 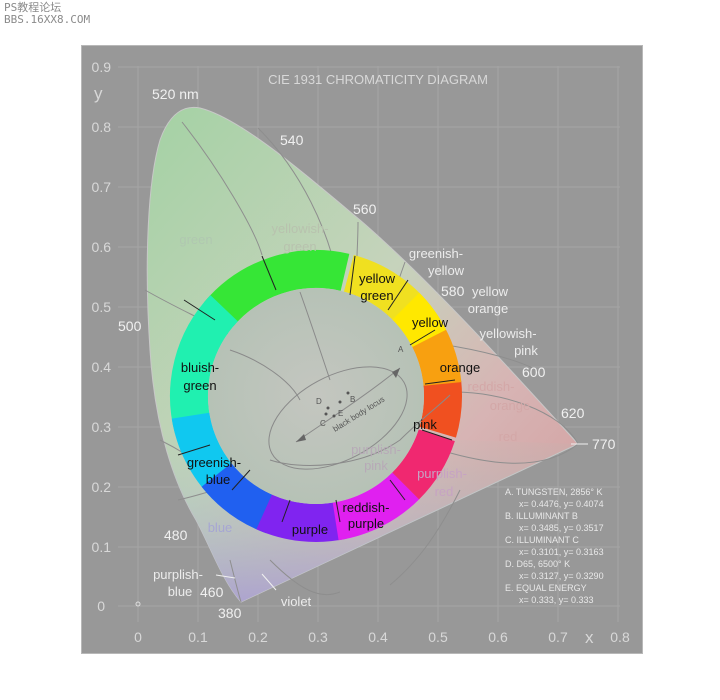 What do you see at coordinates (296, 601) in the screenshot?
I see `region-label-violet: violet` at bounding box center [296, 601].